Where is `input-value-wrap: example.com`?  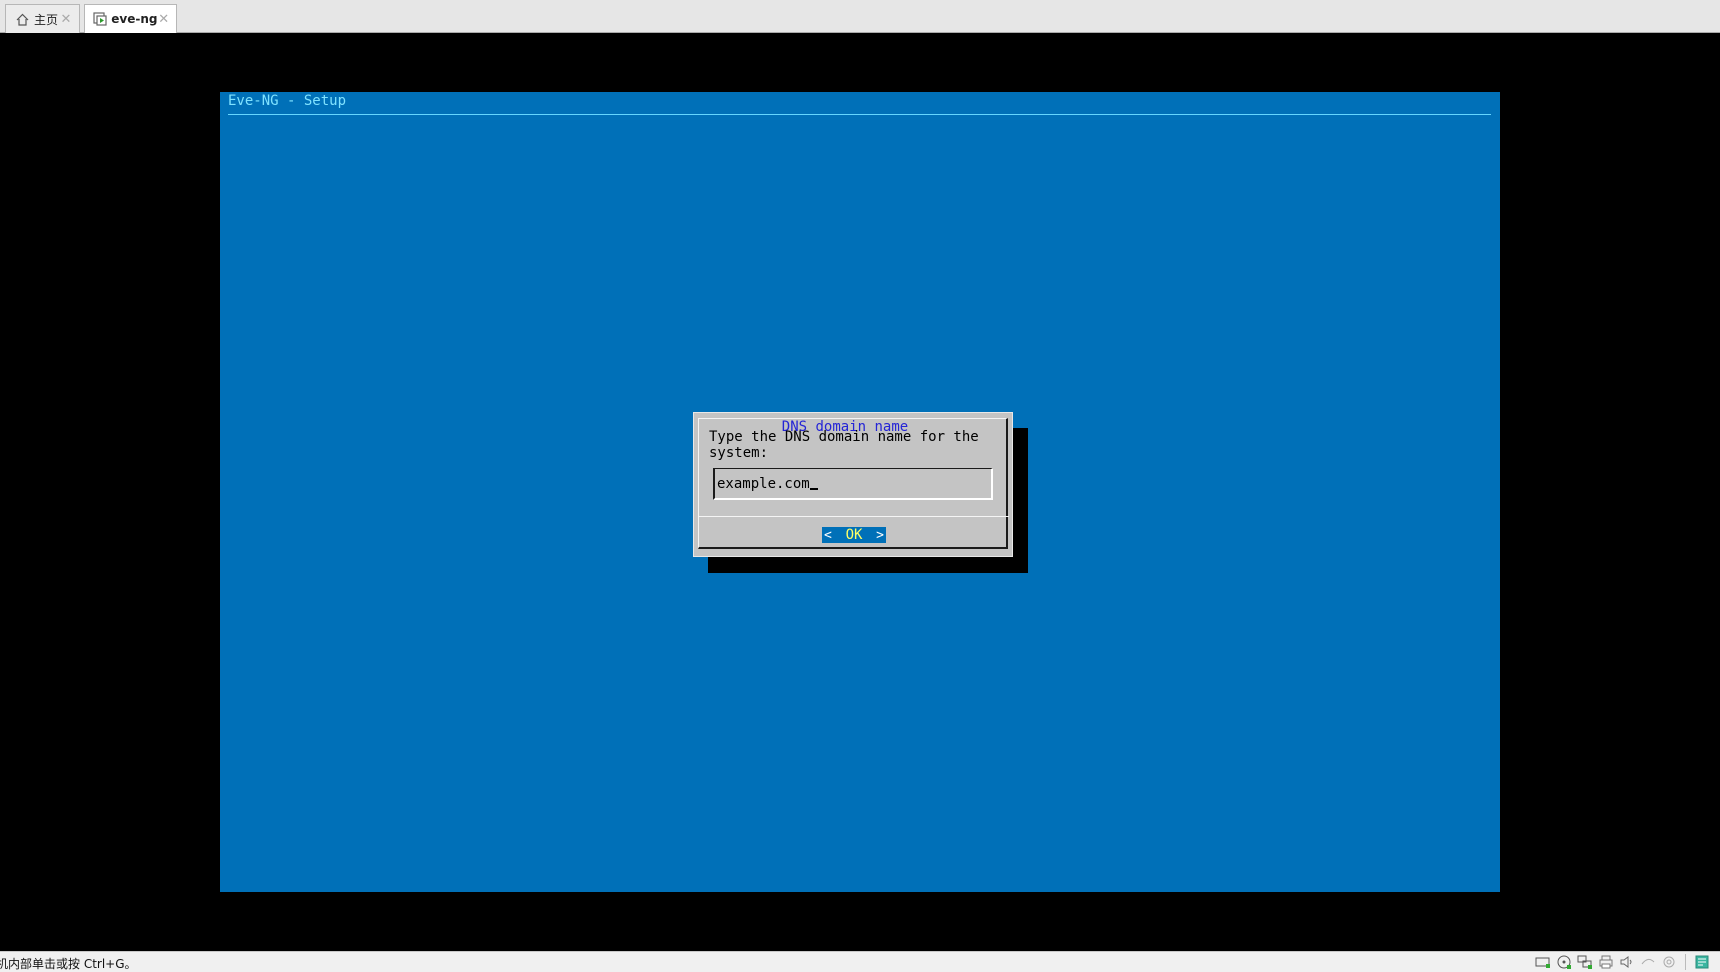
input-value-wrap: example.com is located at coordinates (767, 484).